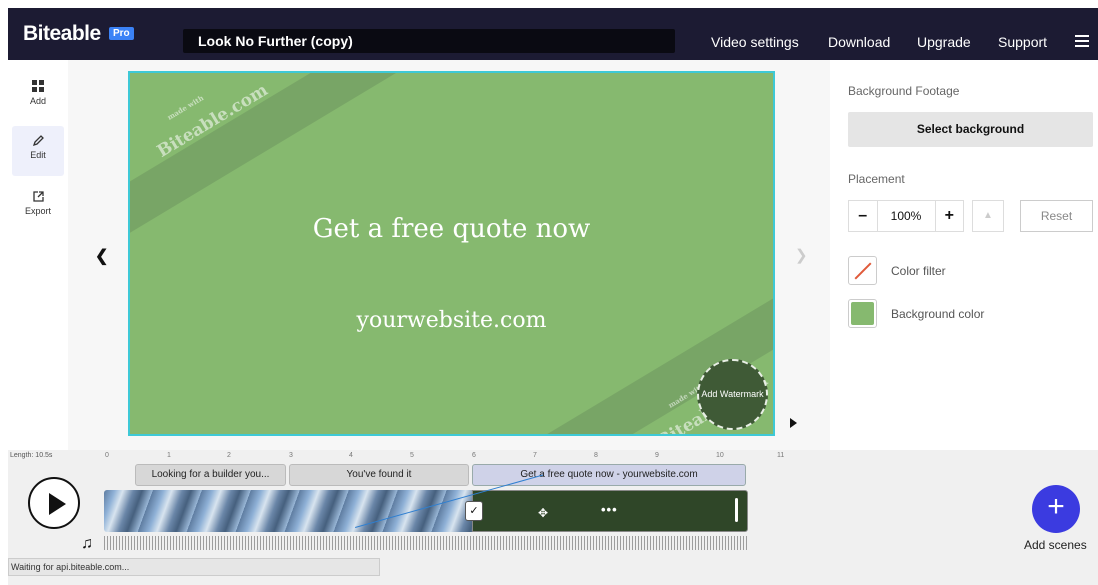 Image resolution: width=1098 pixels, height=585 pixels. I want to click on play-button, so click(54, 503).